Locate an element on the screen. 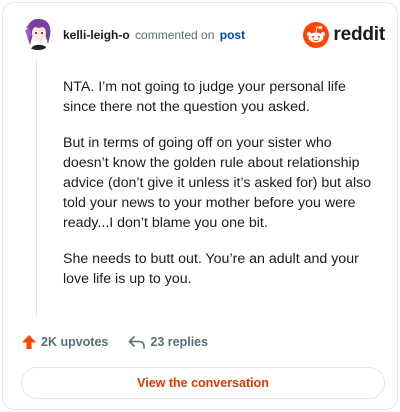 The height and width of the screenshot is (412, 400). comment-actions: 2K upvotes 23 replies is located at coordinates (114, 342).